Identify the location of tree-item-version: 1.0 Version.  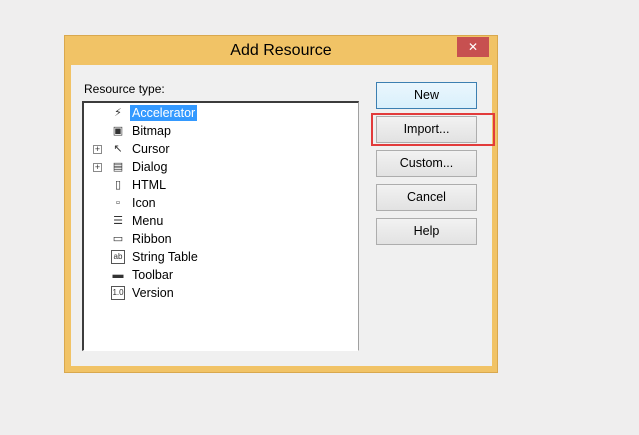
(214, 294).